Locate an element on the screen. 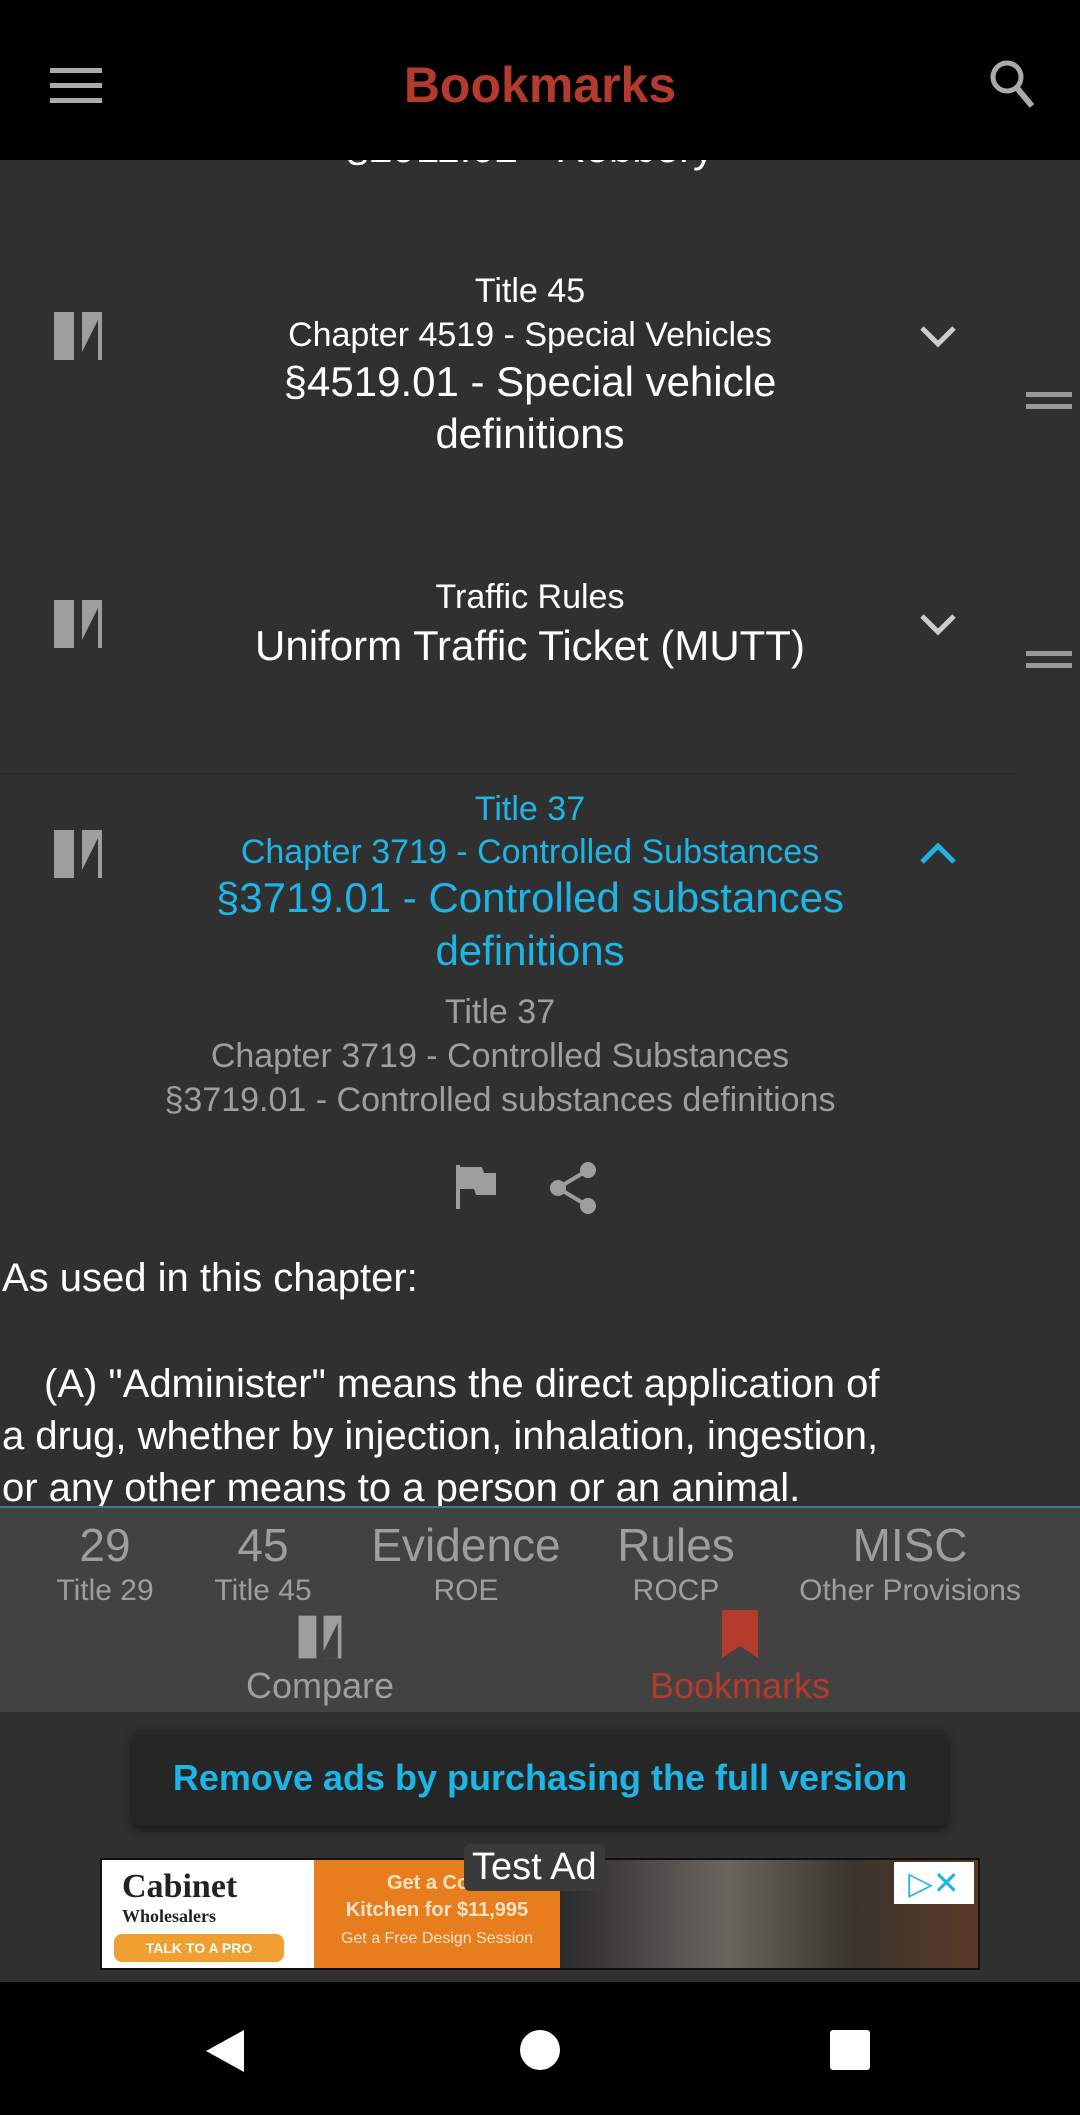 The image size is (1080, 2115). tab-bookmarks: Bookmarks is located at coordinates (740, 1657).